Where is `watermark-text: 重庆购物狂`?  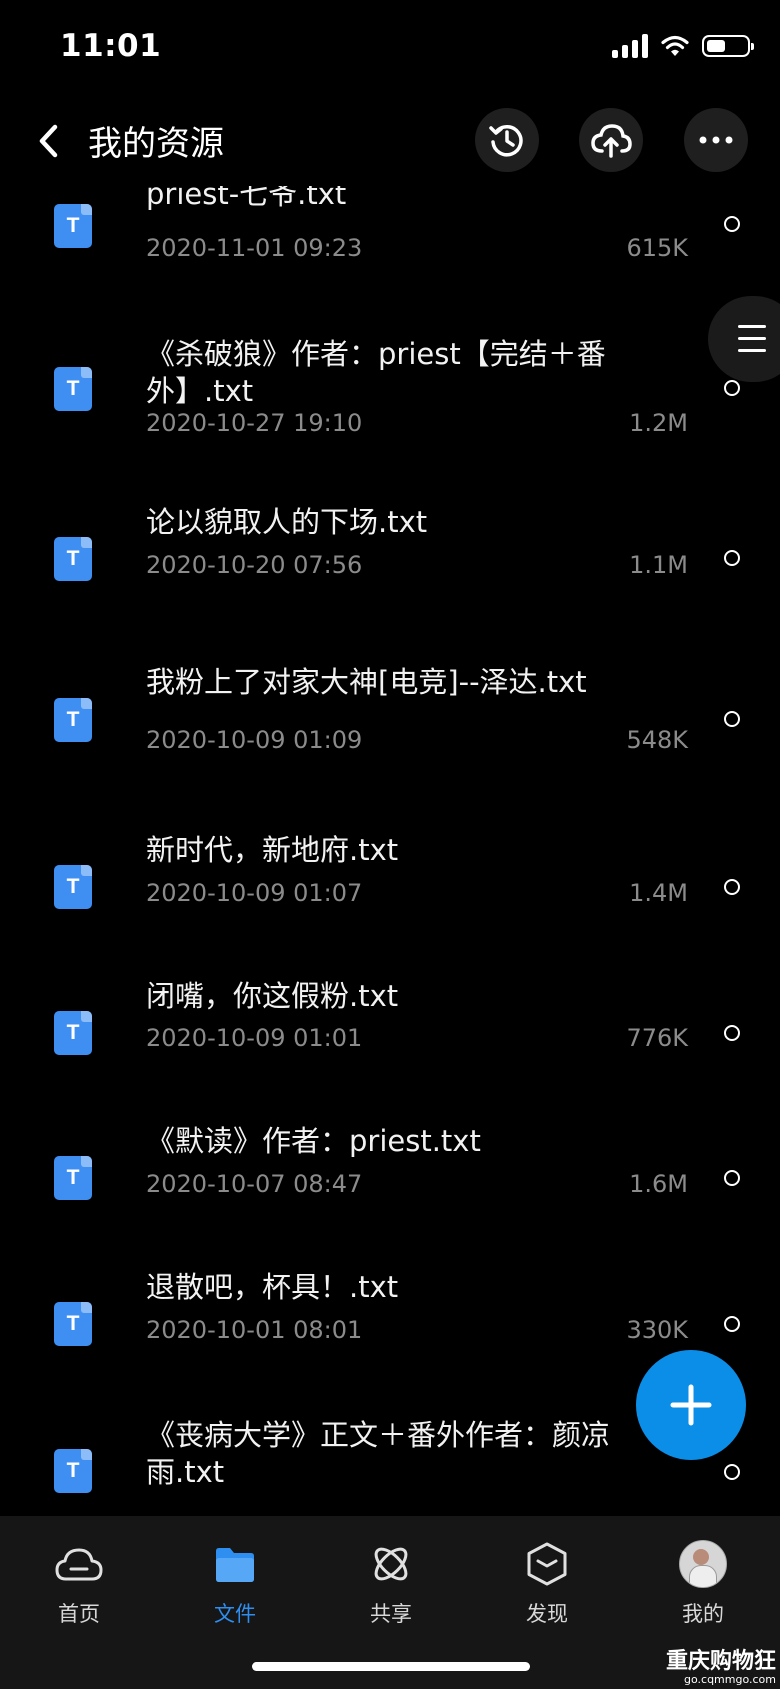
watermark-text: 重庆购物狂 is located at coordinates (720, 1661).